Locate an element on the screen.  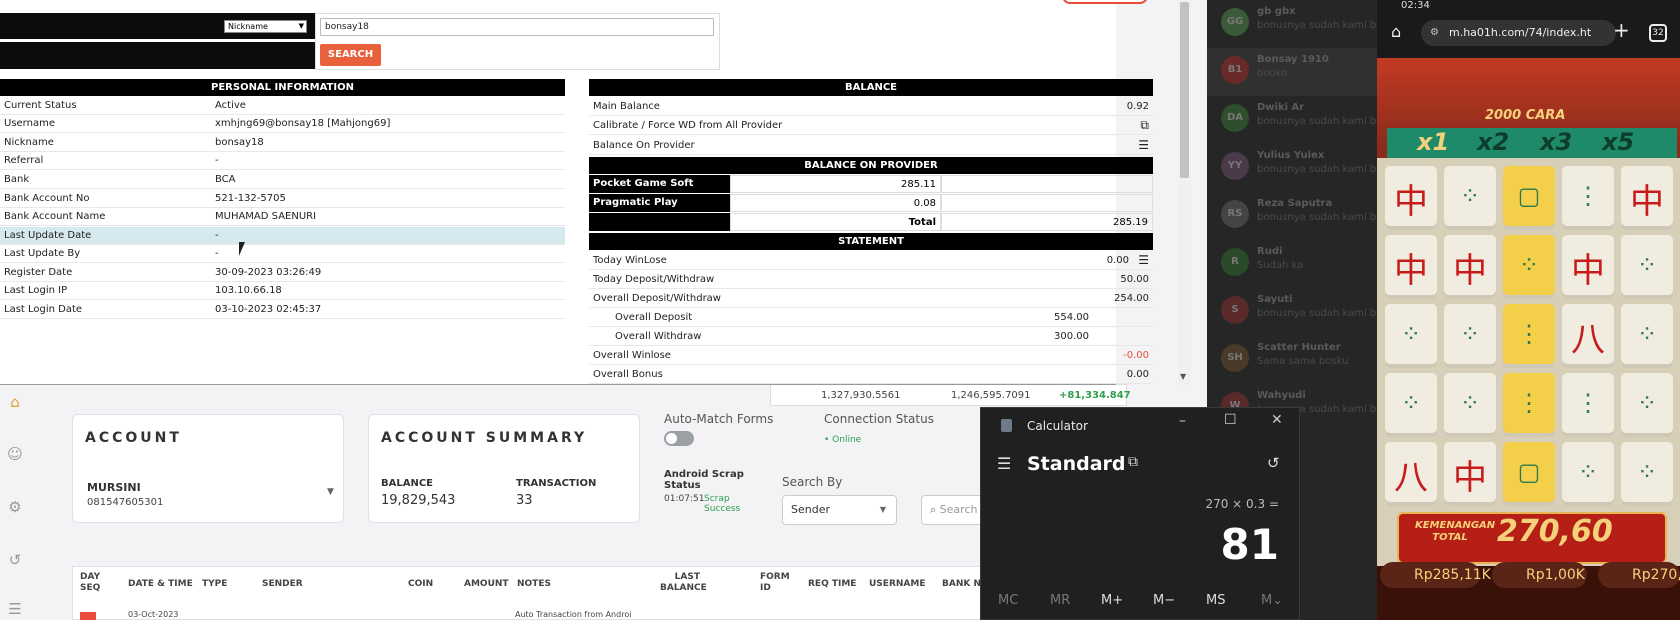
col-date-time: DATE & TIME is located at coordinates (160, 584).